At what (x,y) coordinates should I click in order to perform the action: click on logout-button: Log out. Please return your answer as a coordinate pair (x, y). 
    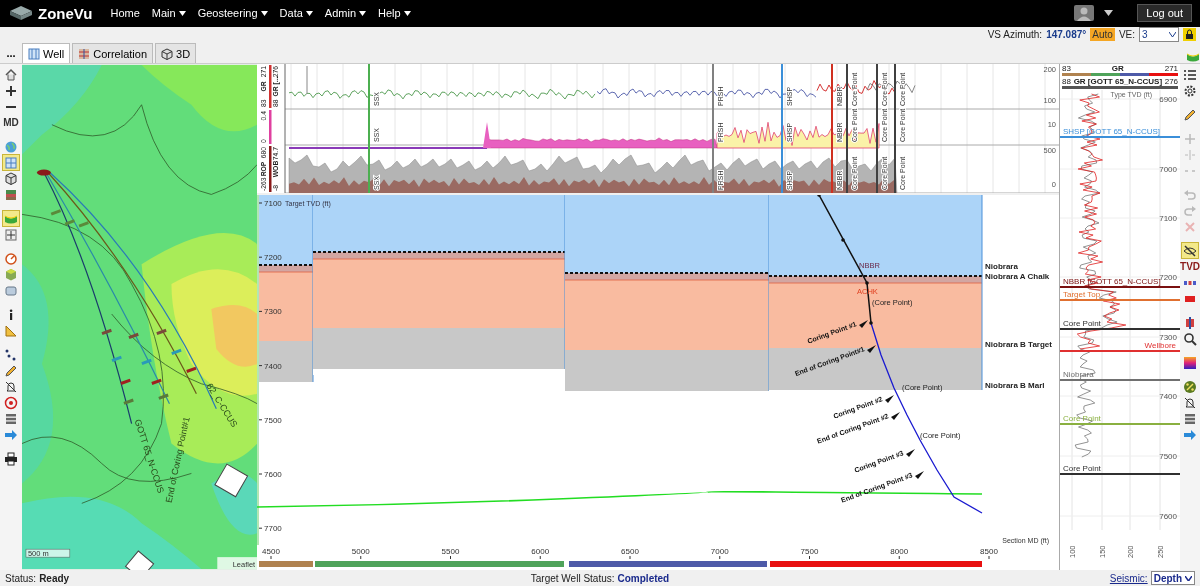
    Looking at the image, I should click on (1164, 13).